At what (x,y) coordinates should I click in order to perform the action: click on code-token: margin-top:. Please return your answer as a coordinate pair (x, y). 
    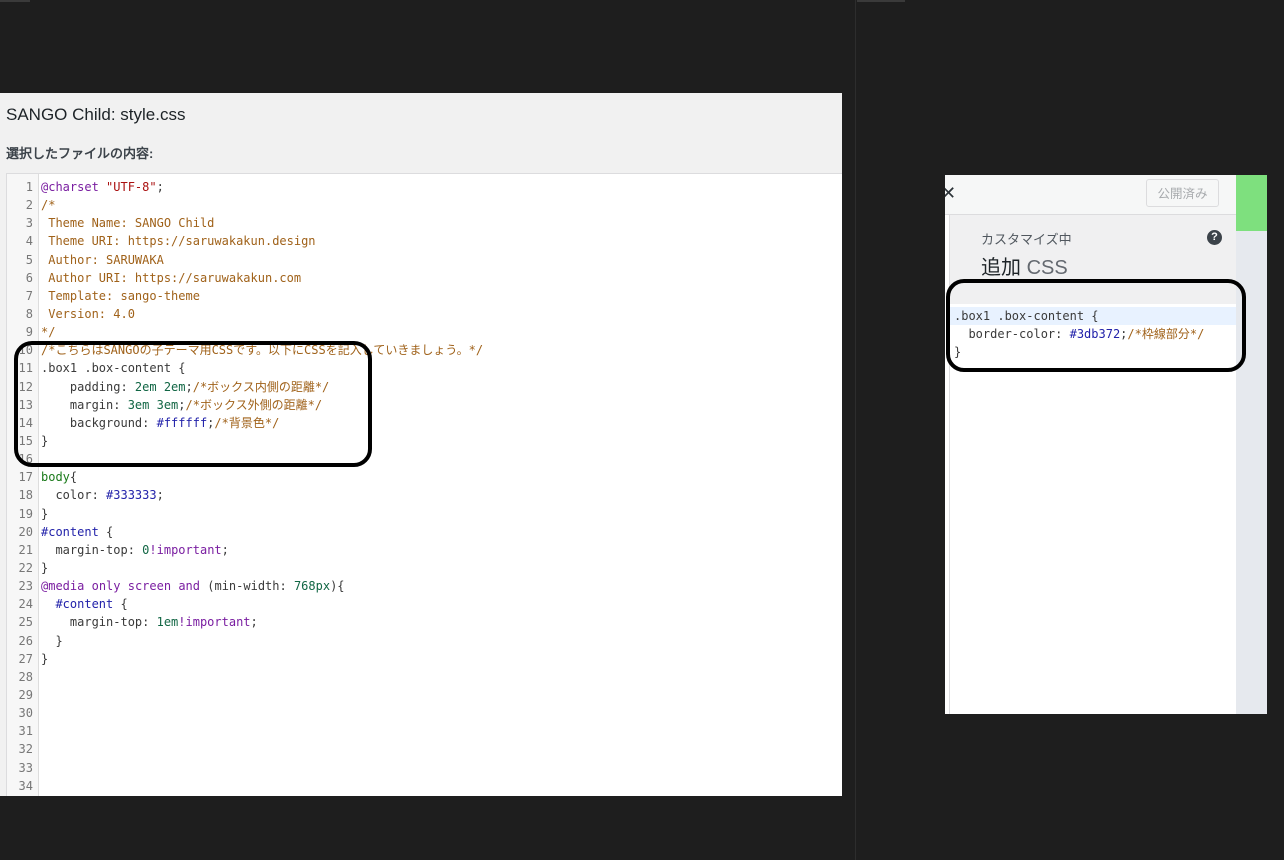
    Looking at the image, I should click on (92, 549).